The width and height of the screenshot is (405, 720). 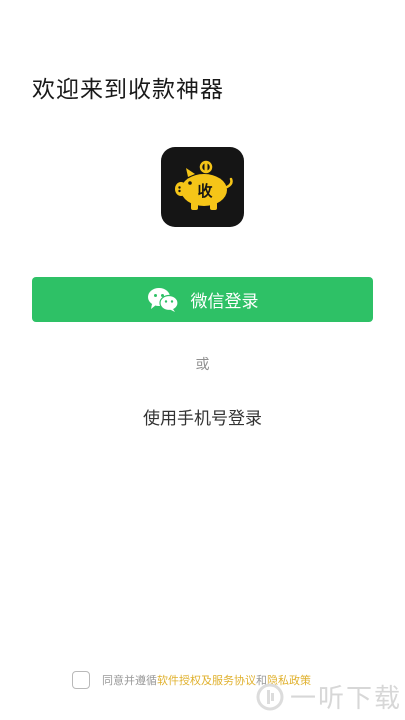 What do you see at coordinates (163, 299) in the screenshot?
I see `wechat-icon` at bounding box center [163, 299].